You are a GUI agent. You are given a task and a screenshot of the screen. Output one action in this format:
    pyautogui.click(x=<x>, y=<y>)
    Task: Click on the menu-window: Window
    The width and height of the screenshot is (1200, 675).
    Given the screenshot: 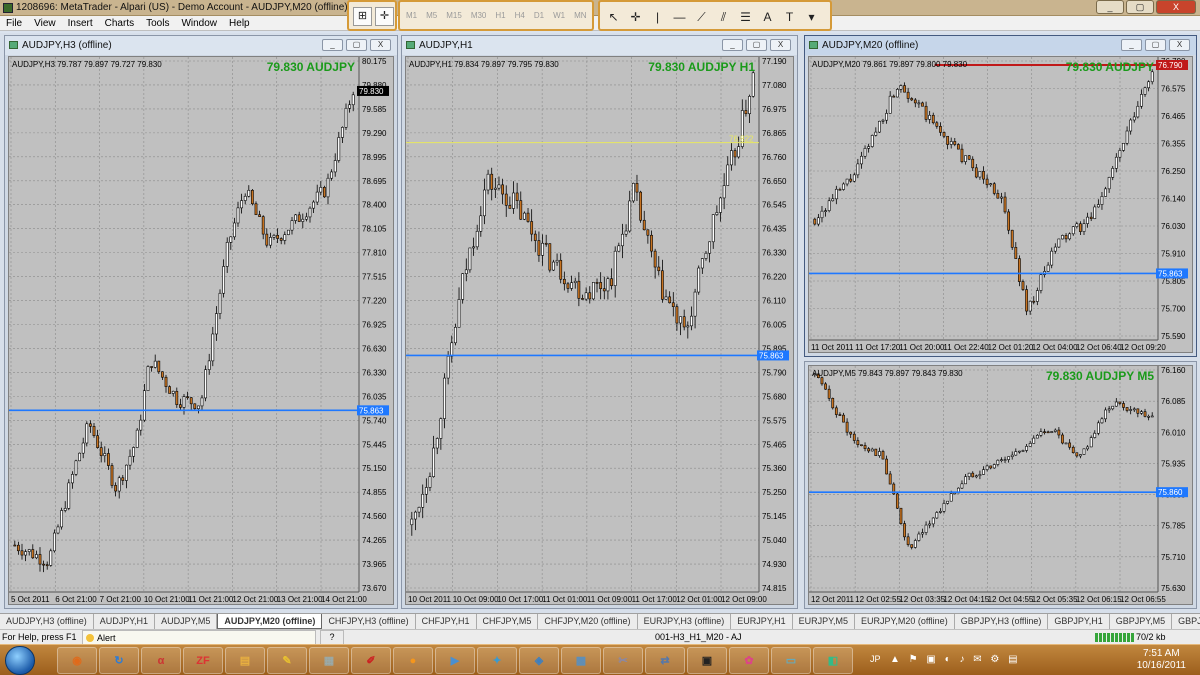 What is the action you would take?
    pyautogui.click(x=199, y=23)
    